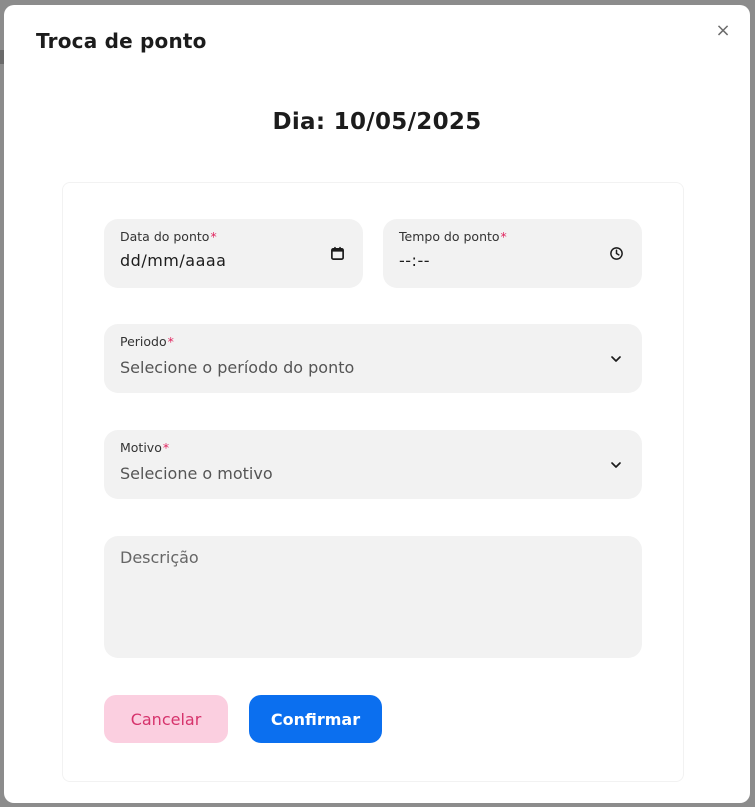  Describe the element at coordinates (616, 254) in the screenshot. I see `clock-icon` at that location.